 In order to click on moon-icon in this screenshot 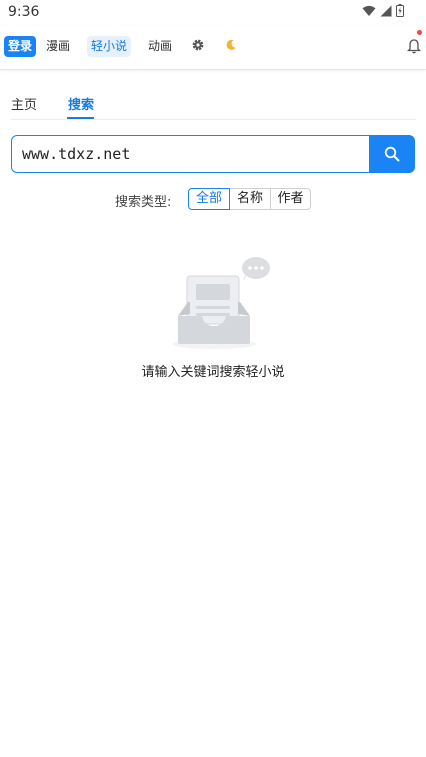, I will do `click(231, 45)`.